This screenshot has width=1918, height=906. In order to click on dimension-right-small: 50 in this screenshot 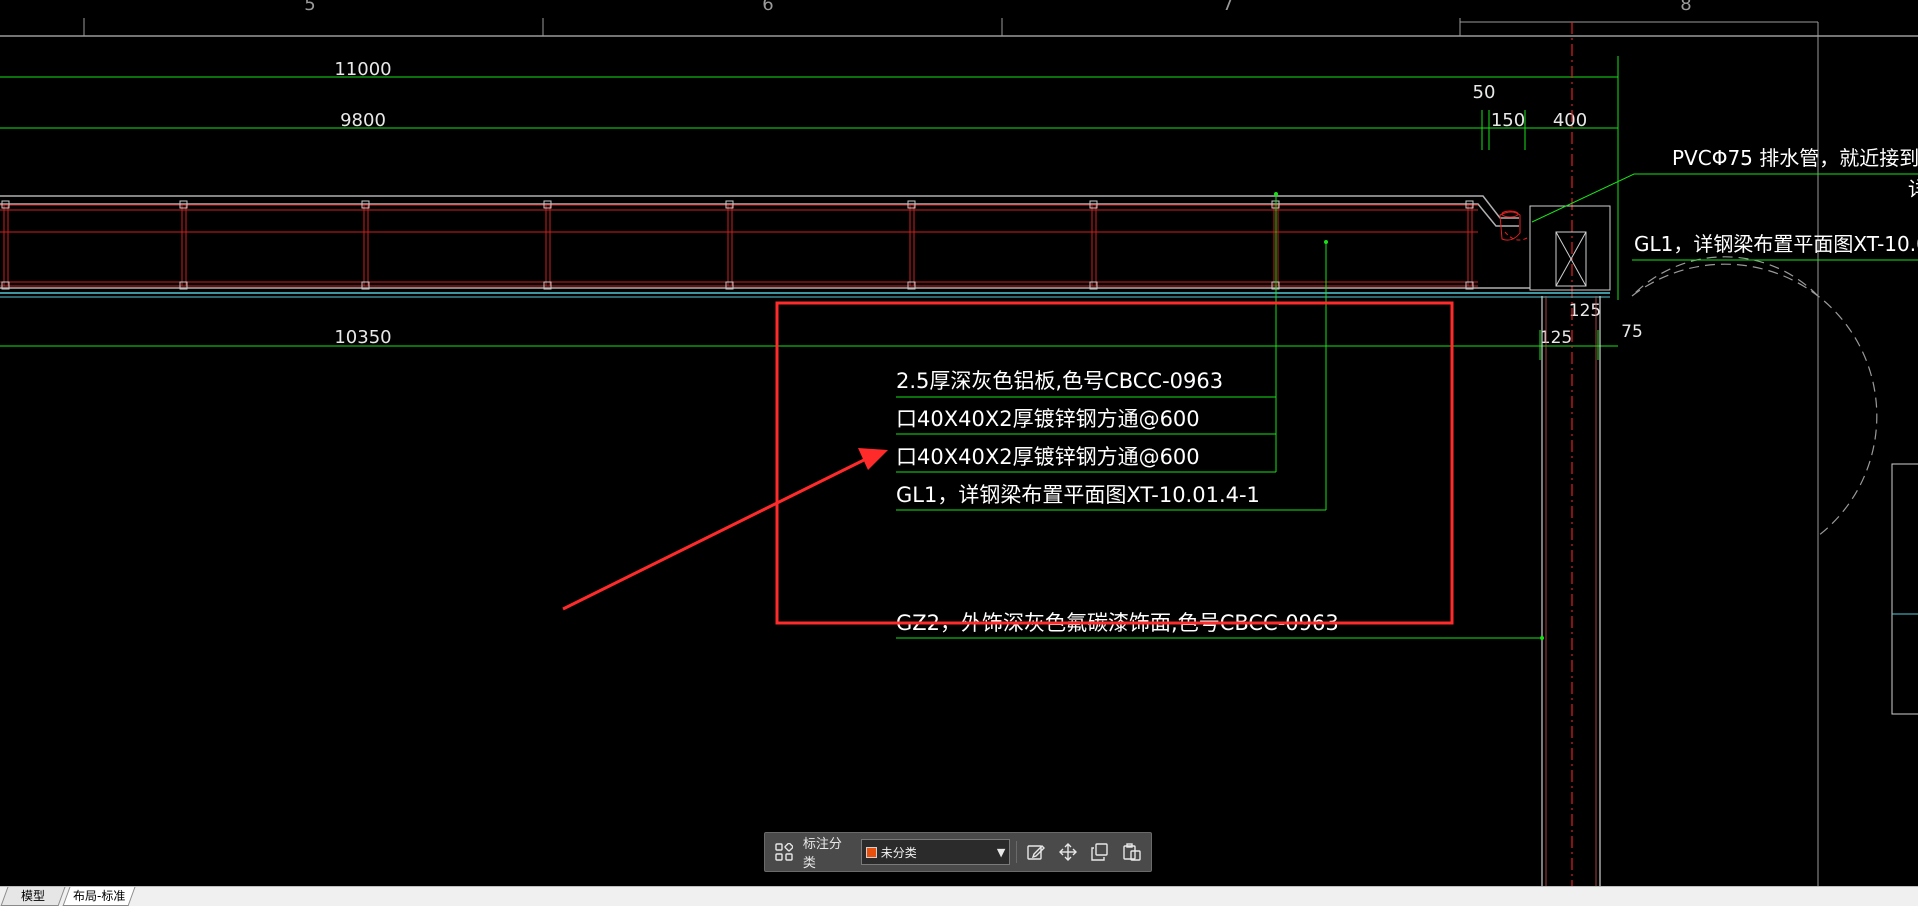, I will do `click(1484, 92)`.